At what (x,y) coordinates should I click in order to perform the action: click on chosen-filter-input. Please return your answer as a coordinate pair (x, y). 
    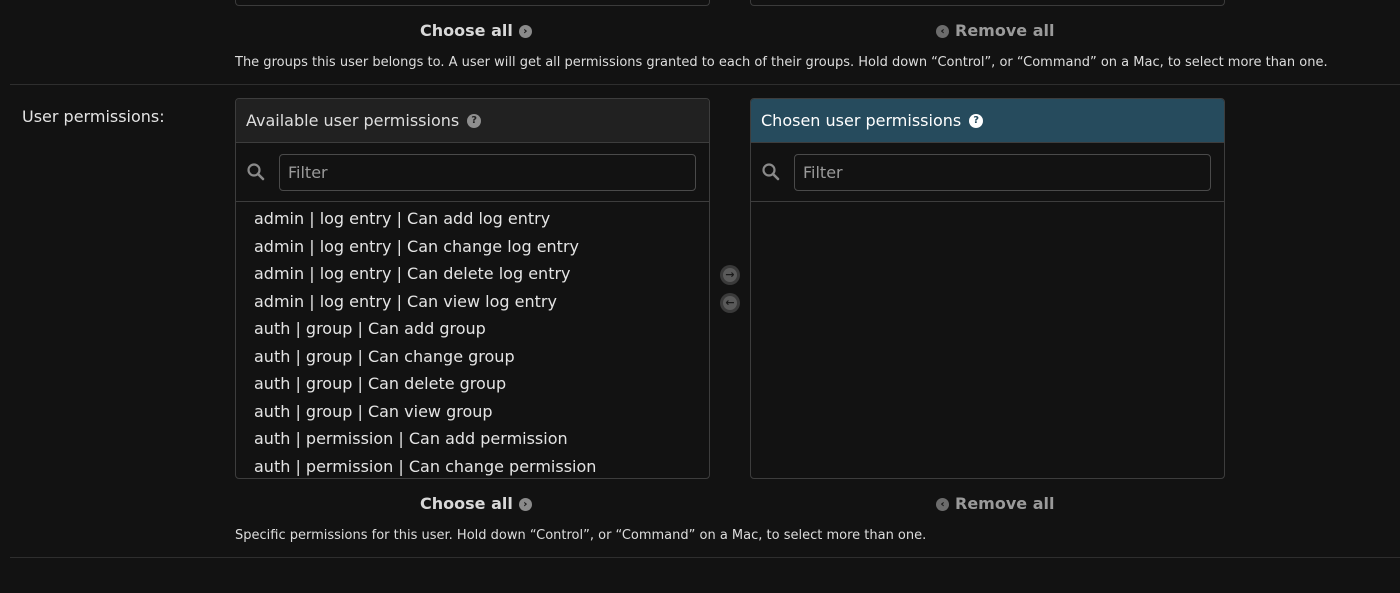
    Looking at the image, I should click on (1002, 172).